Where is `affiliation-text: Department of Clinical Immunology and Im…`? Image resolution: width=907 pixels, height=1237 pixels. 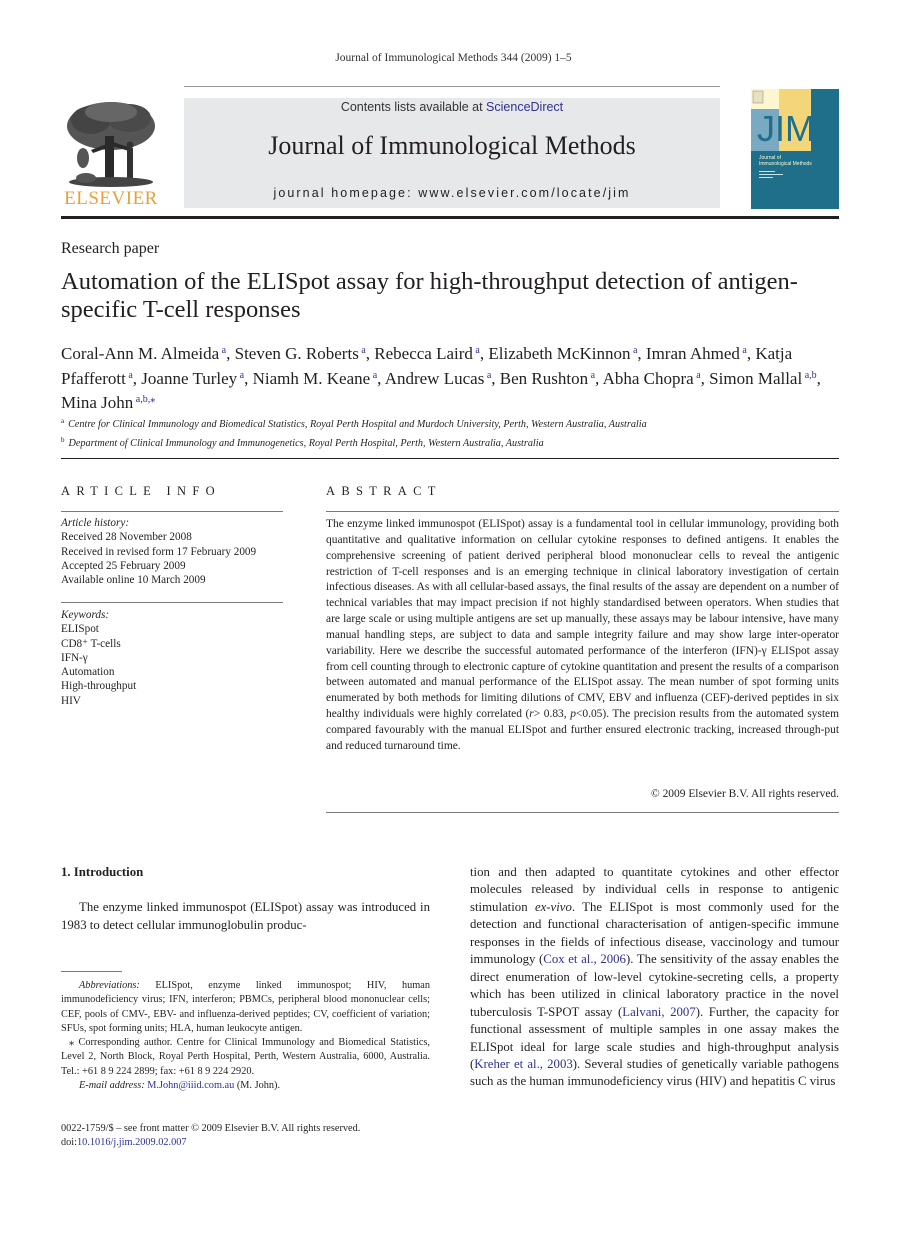
affiliation-text: Department of Clinical Immunology and Im… is located at coordinates (306, 443).